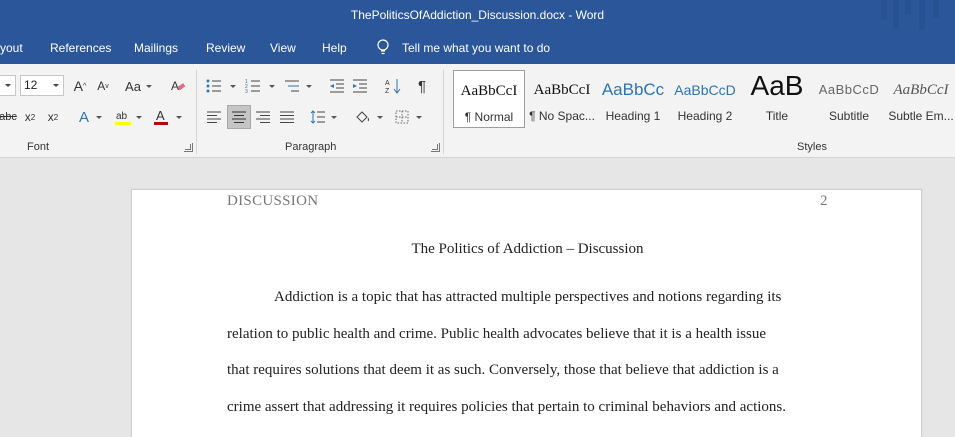 The height and width of the screenshot is (437, 955). What do you see at coordinates (253, 86) in the screenshot?
I see `numbering-icon: 123` at bounding box center [253, 86].